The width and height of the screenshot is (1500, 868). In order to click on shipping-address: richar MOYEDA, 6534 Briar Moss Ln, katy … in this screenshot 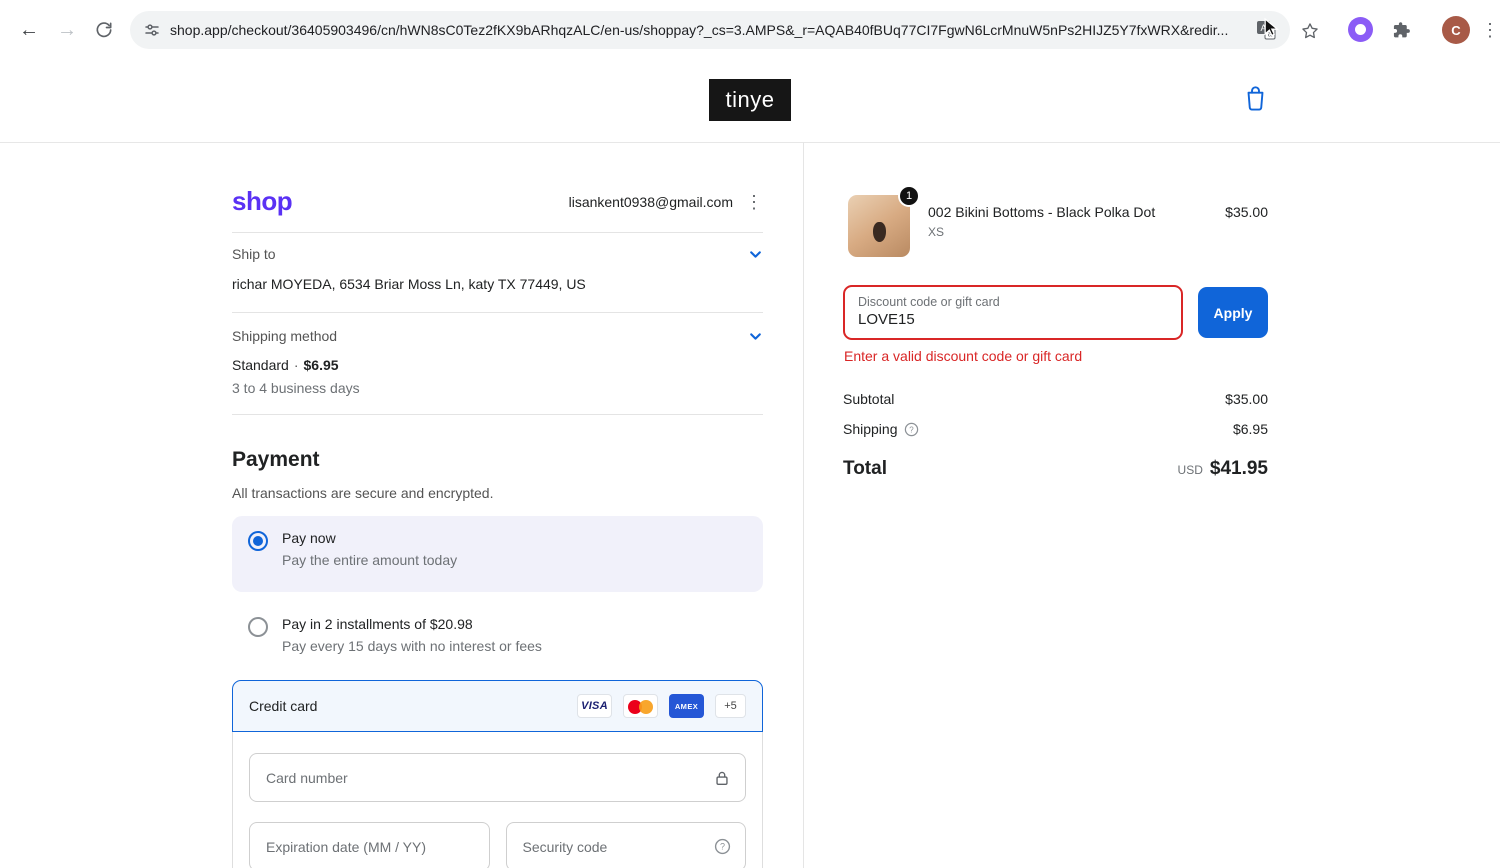, I will do `click(409, 284)`.